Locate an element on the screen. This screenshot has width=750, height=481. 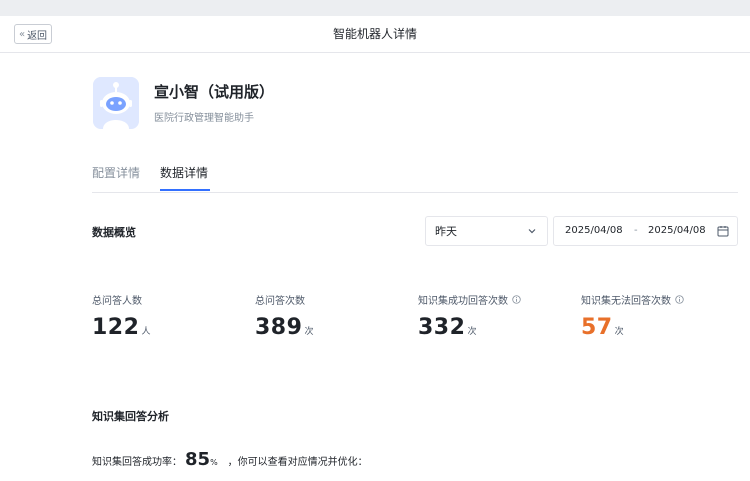
stat-total-users: 122 人 is located at coordinates (121, 327).